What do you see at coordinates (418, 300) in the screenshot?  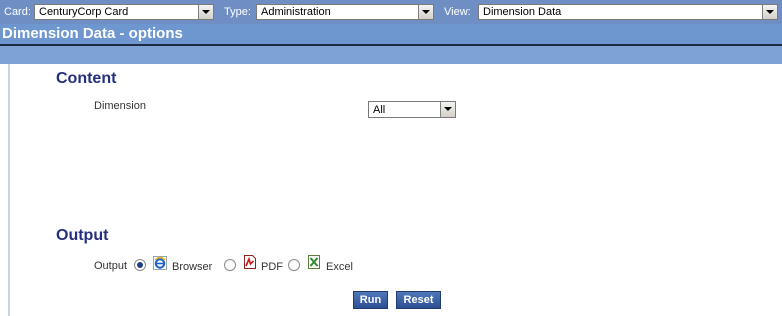 I see `reset-button: Reset` at bounding box center [418, 300].